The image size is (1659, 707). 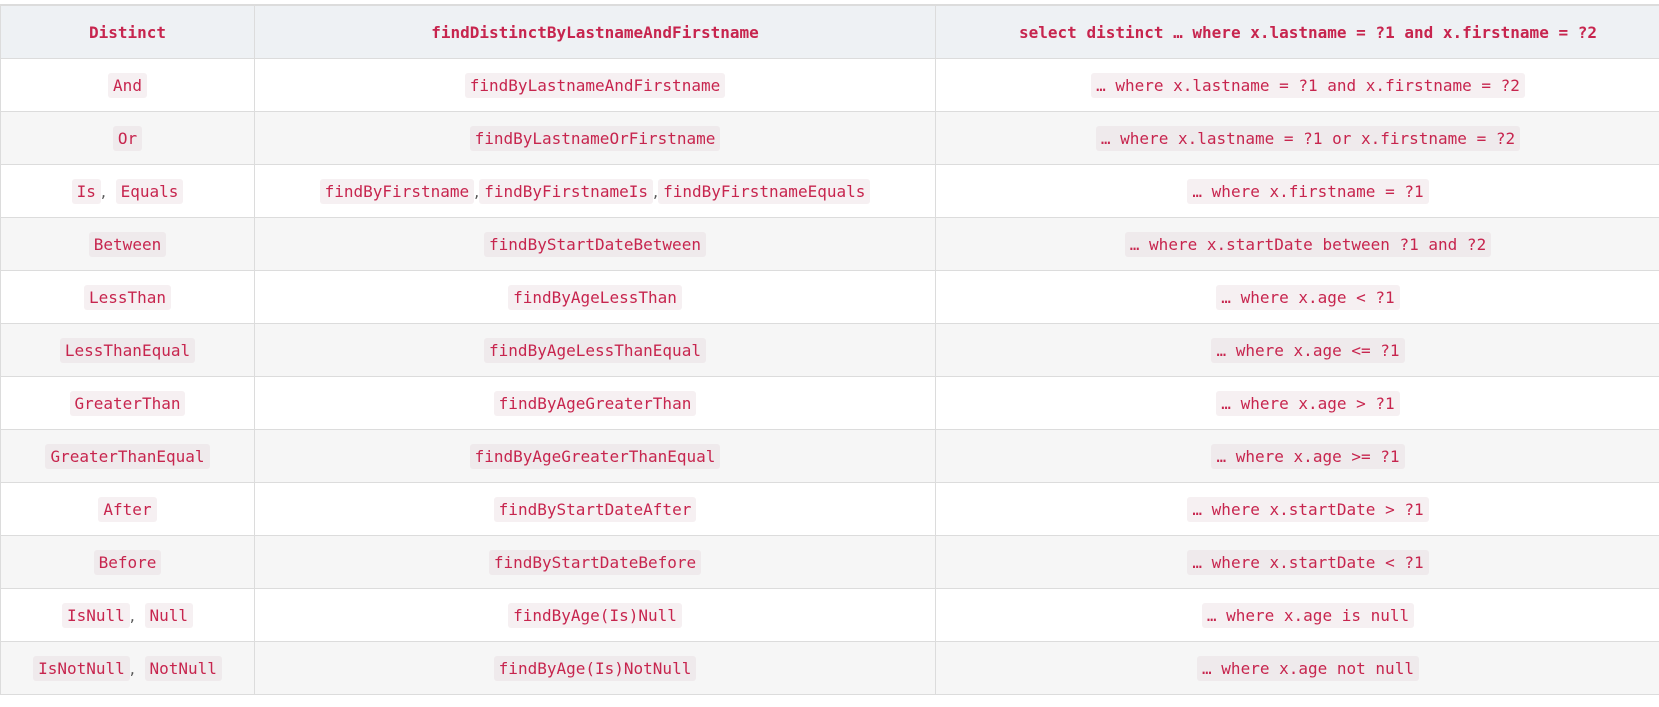 I want to click on sample-cell: findByAge(Is)Null, so click(x=595, y=615).